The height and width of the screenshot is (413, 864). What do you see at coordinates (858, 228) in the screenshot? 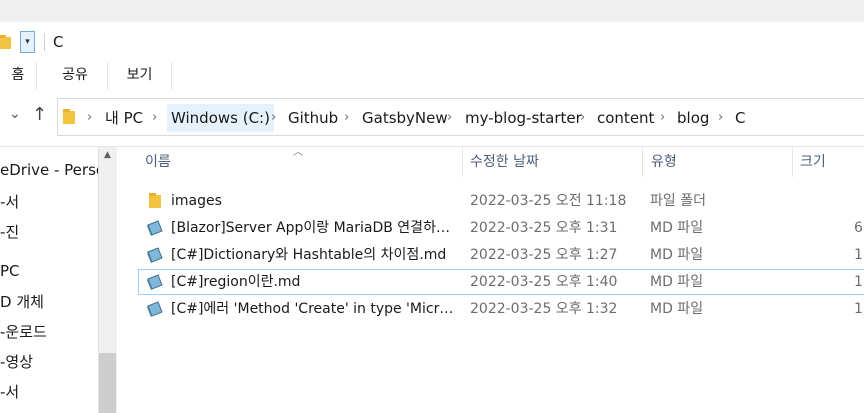
I see `file-size: 6` at bounding box center [858, 228].